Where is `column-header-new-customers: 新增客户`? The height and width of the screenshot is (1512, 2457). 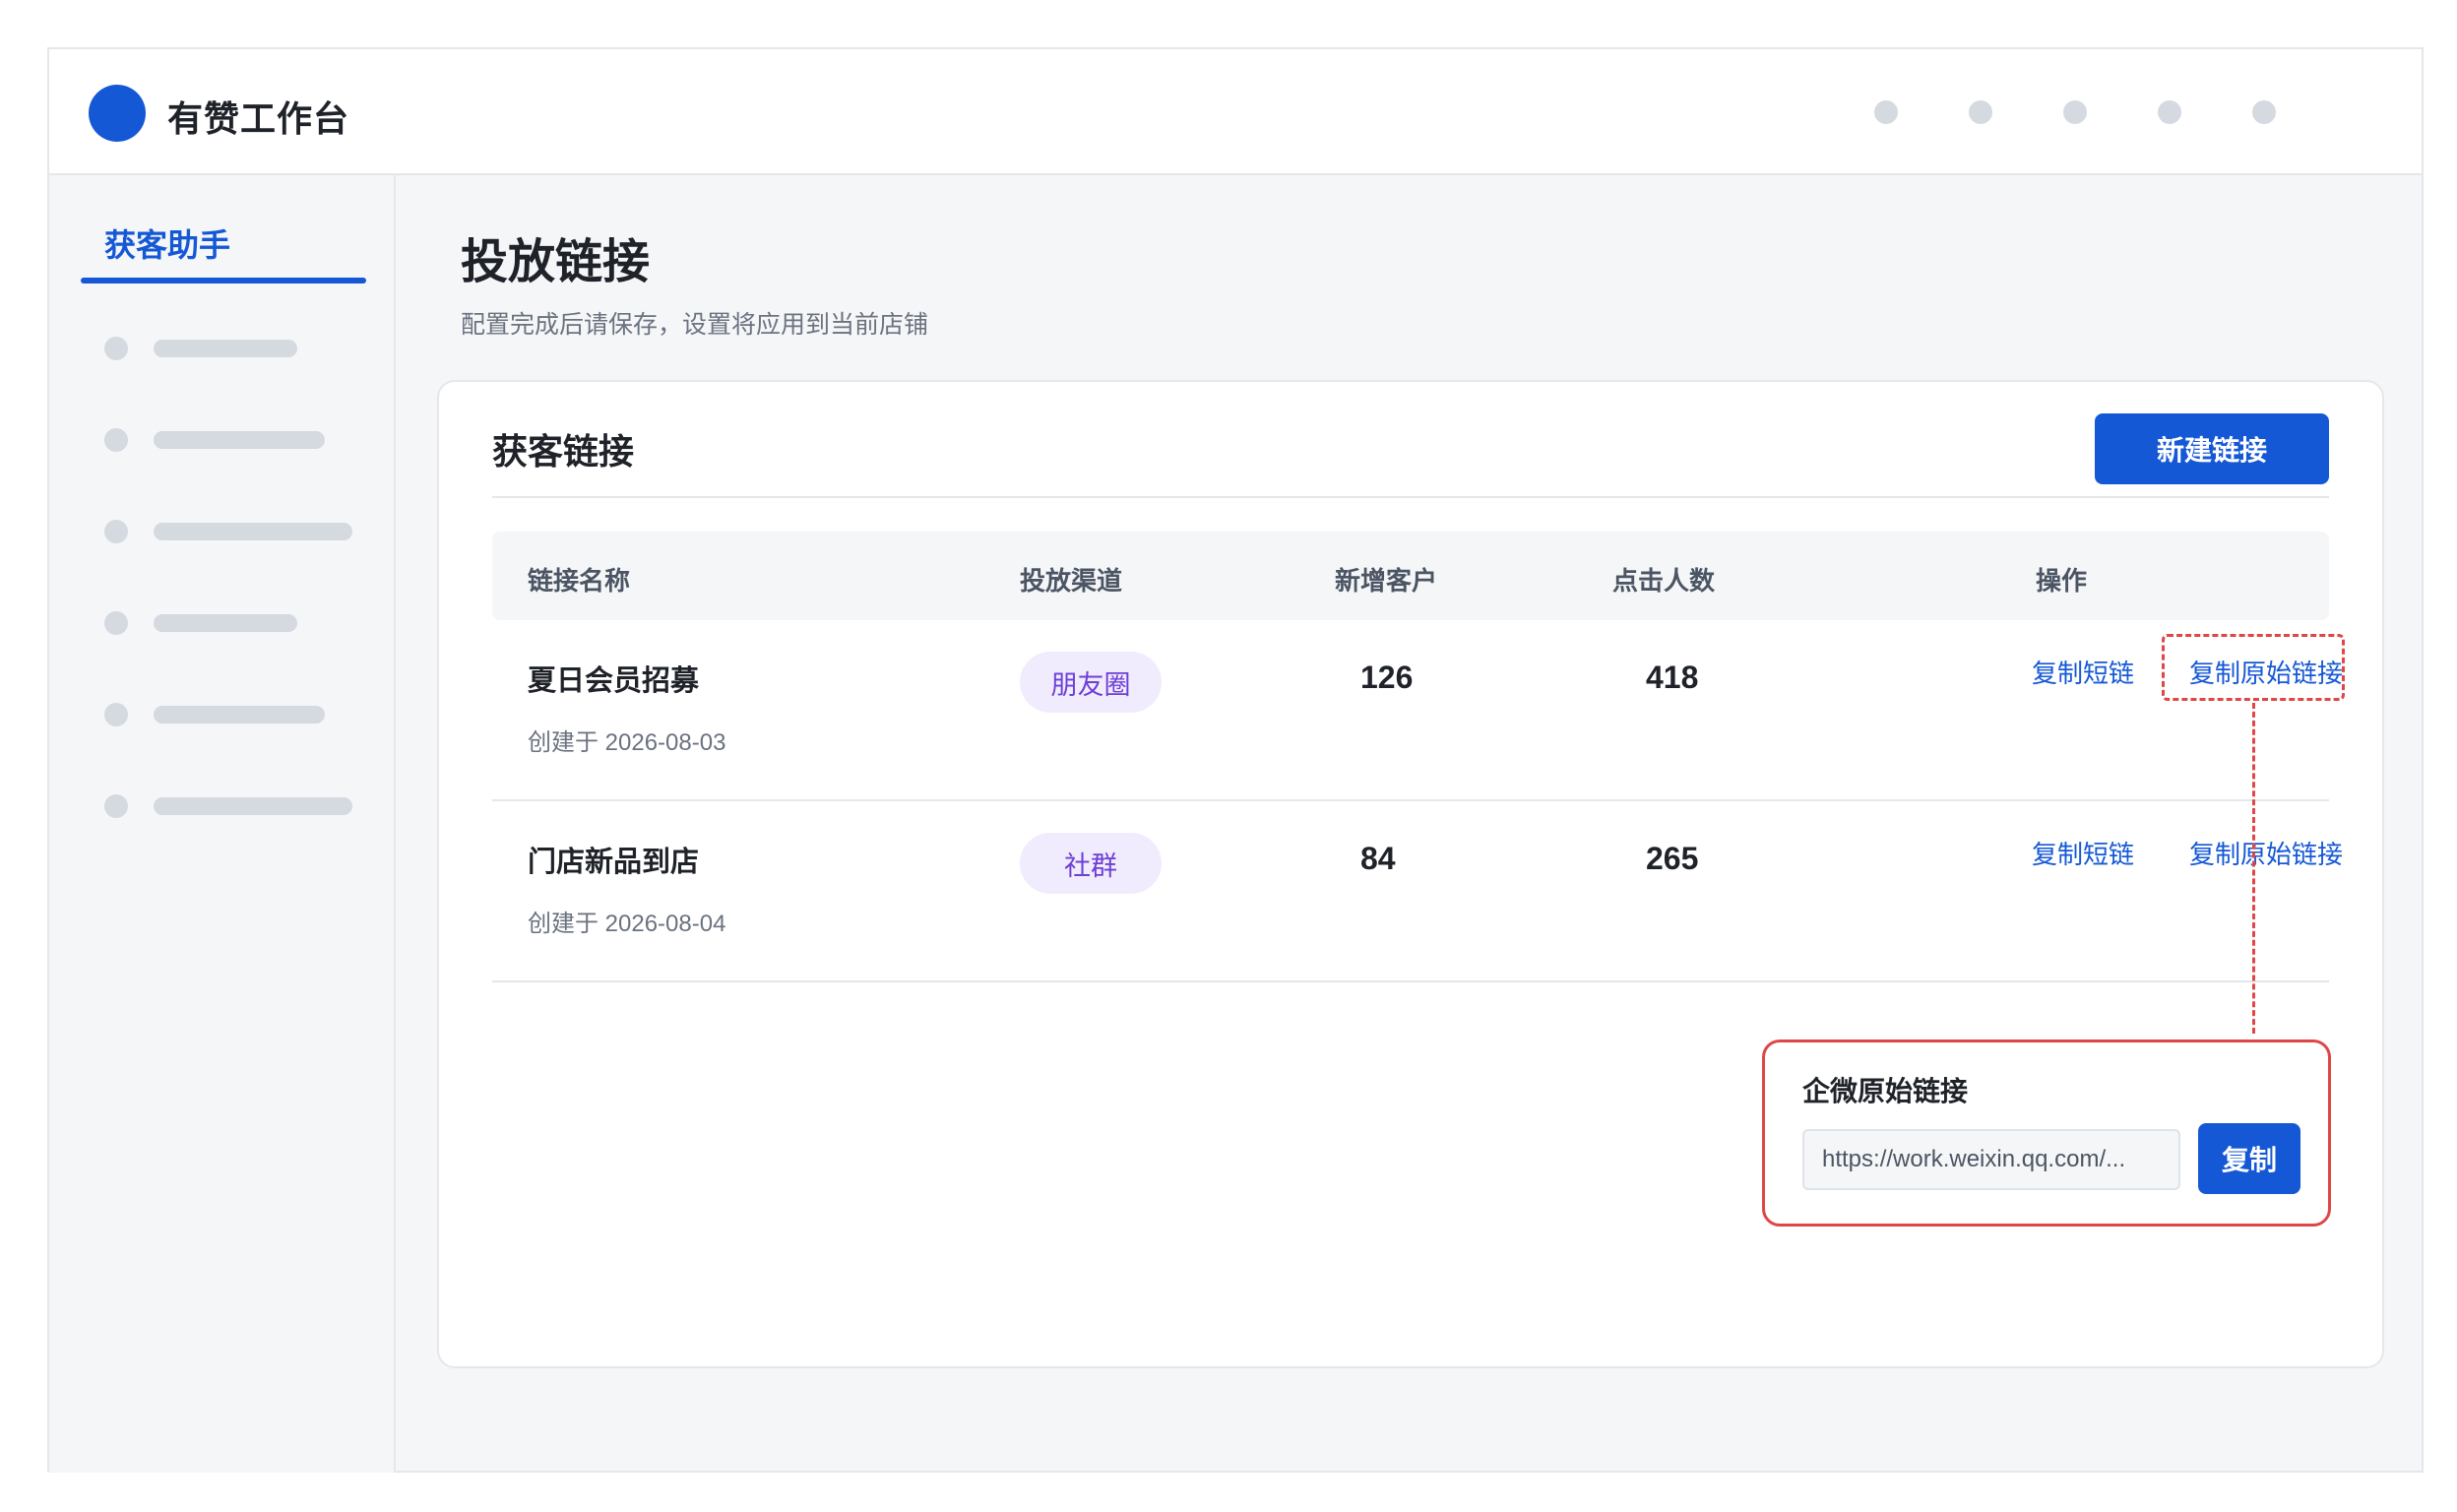
column-header-new-customers: 新增客户 is located at coordinates (1386, 581).